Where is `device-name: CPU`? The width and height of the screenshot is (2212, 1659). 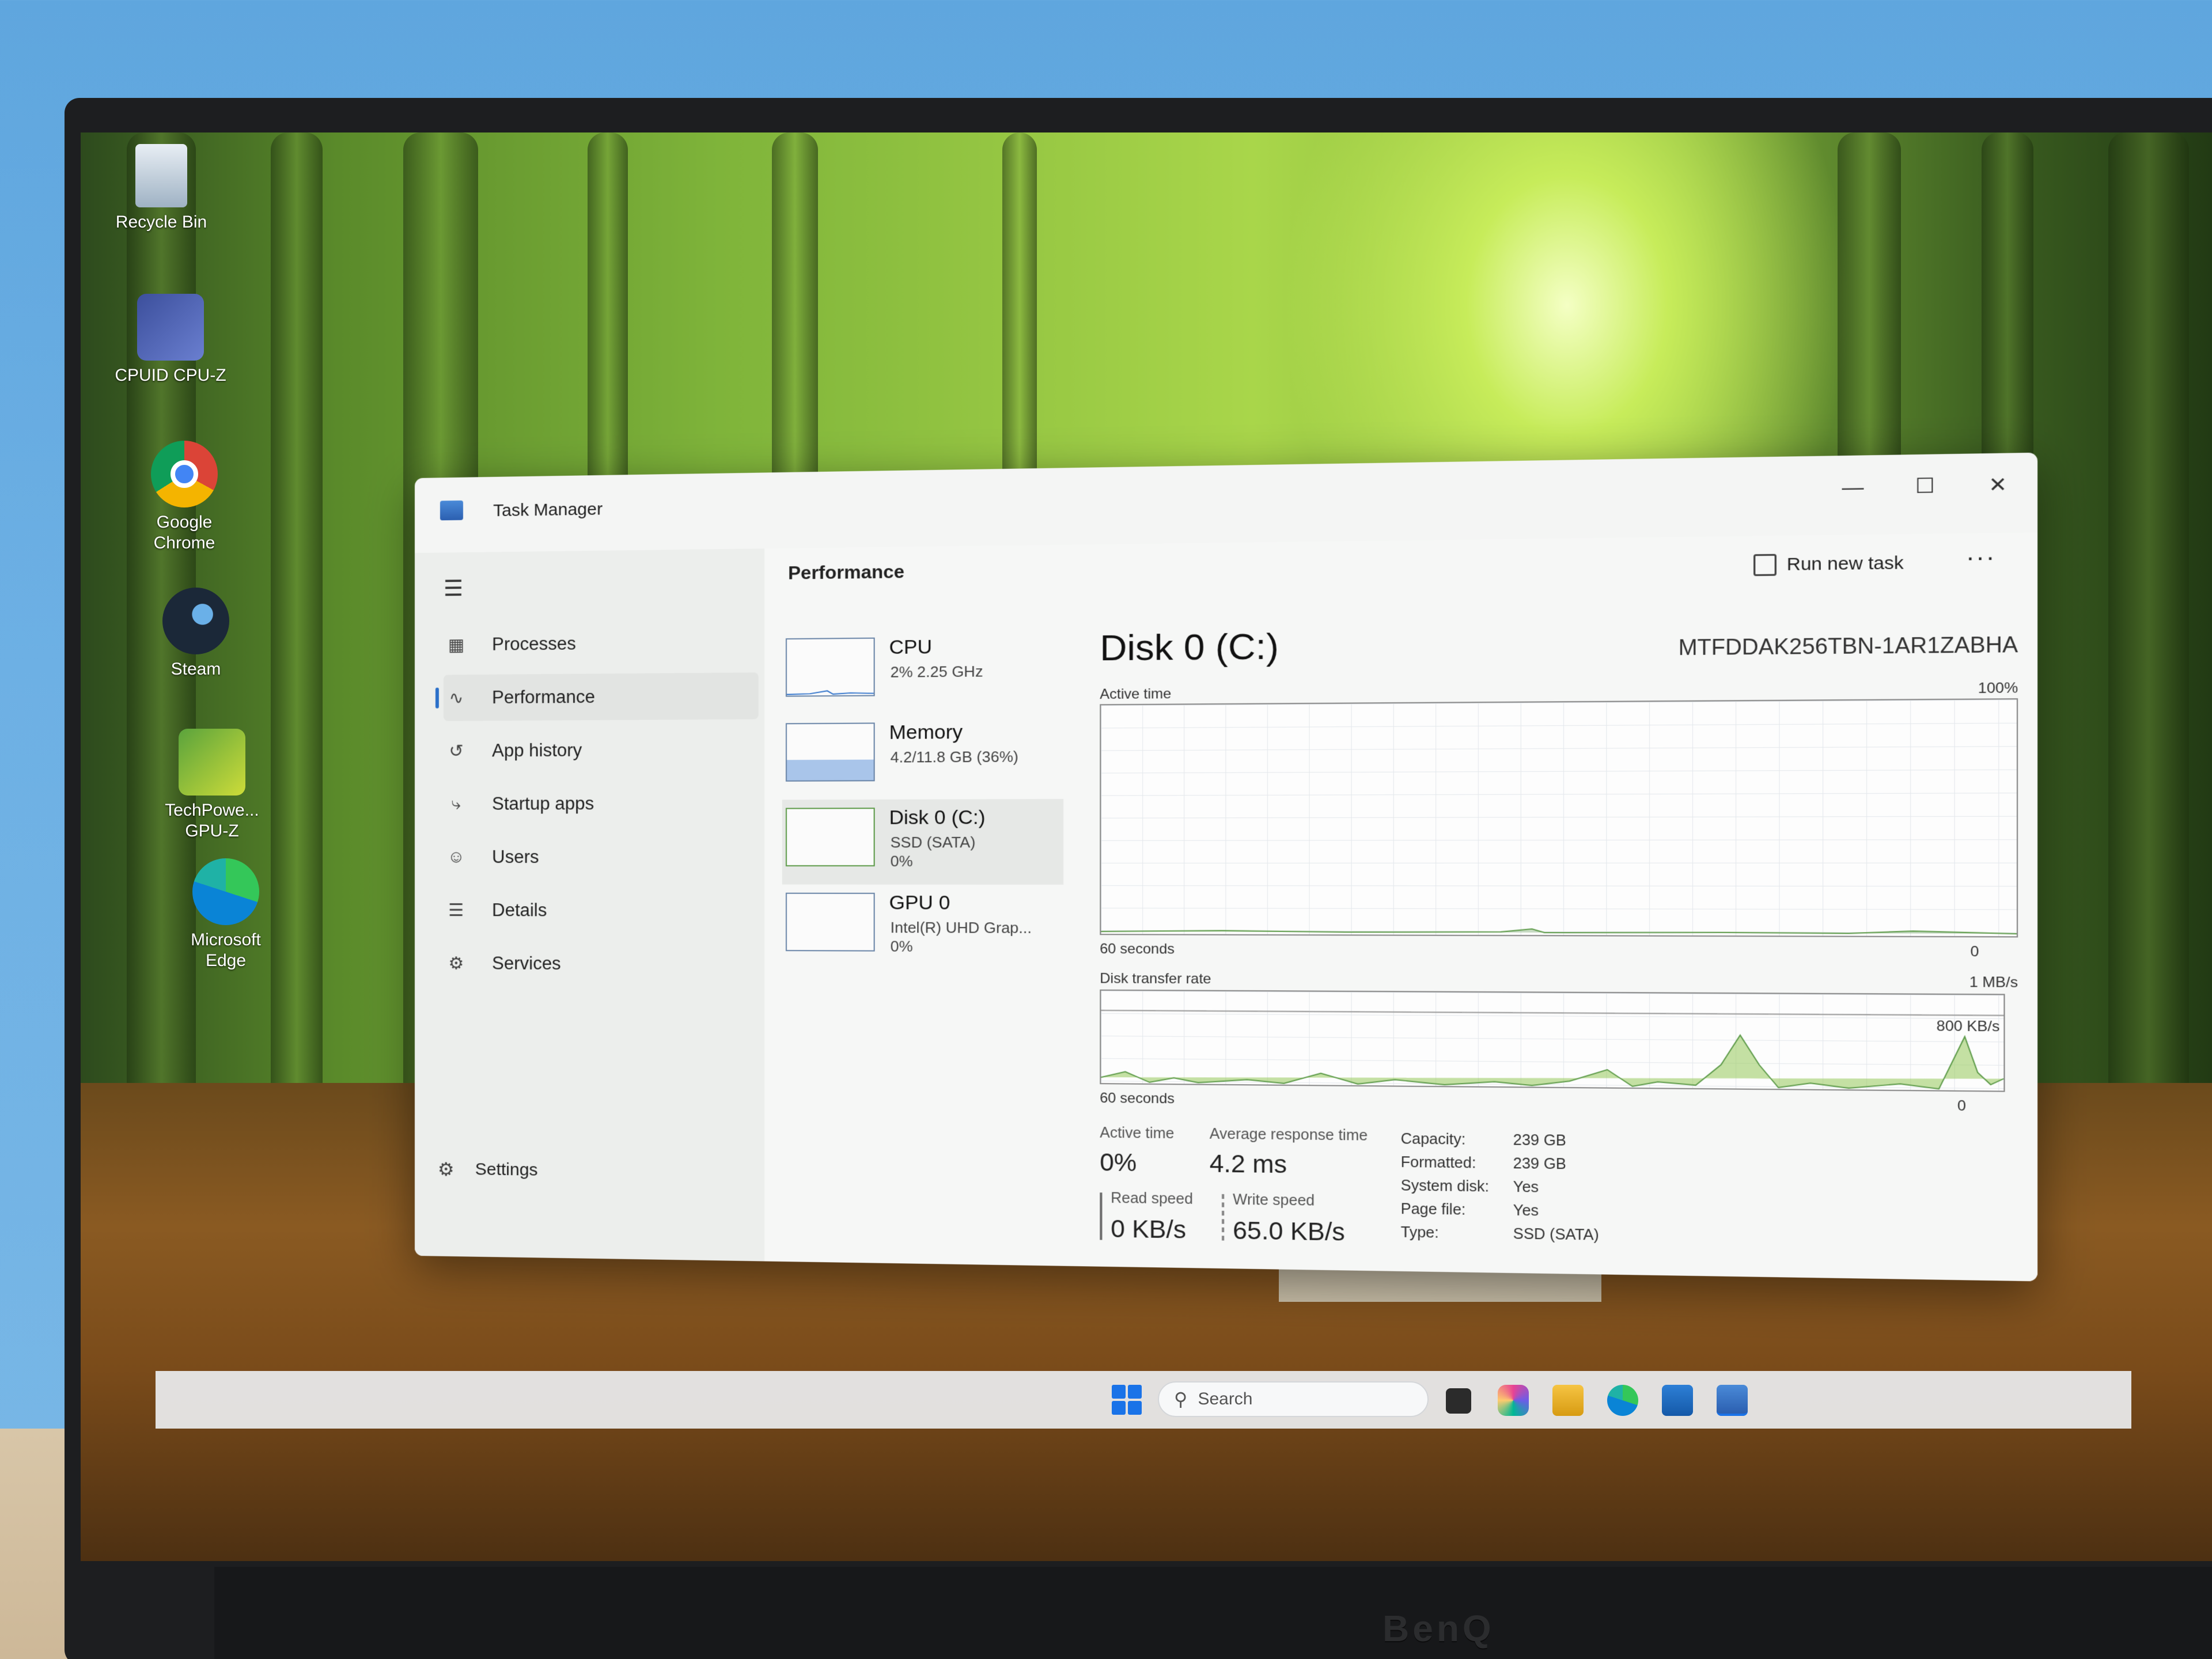
device-name: CPU is located at coordinates (911, 647).